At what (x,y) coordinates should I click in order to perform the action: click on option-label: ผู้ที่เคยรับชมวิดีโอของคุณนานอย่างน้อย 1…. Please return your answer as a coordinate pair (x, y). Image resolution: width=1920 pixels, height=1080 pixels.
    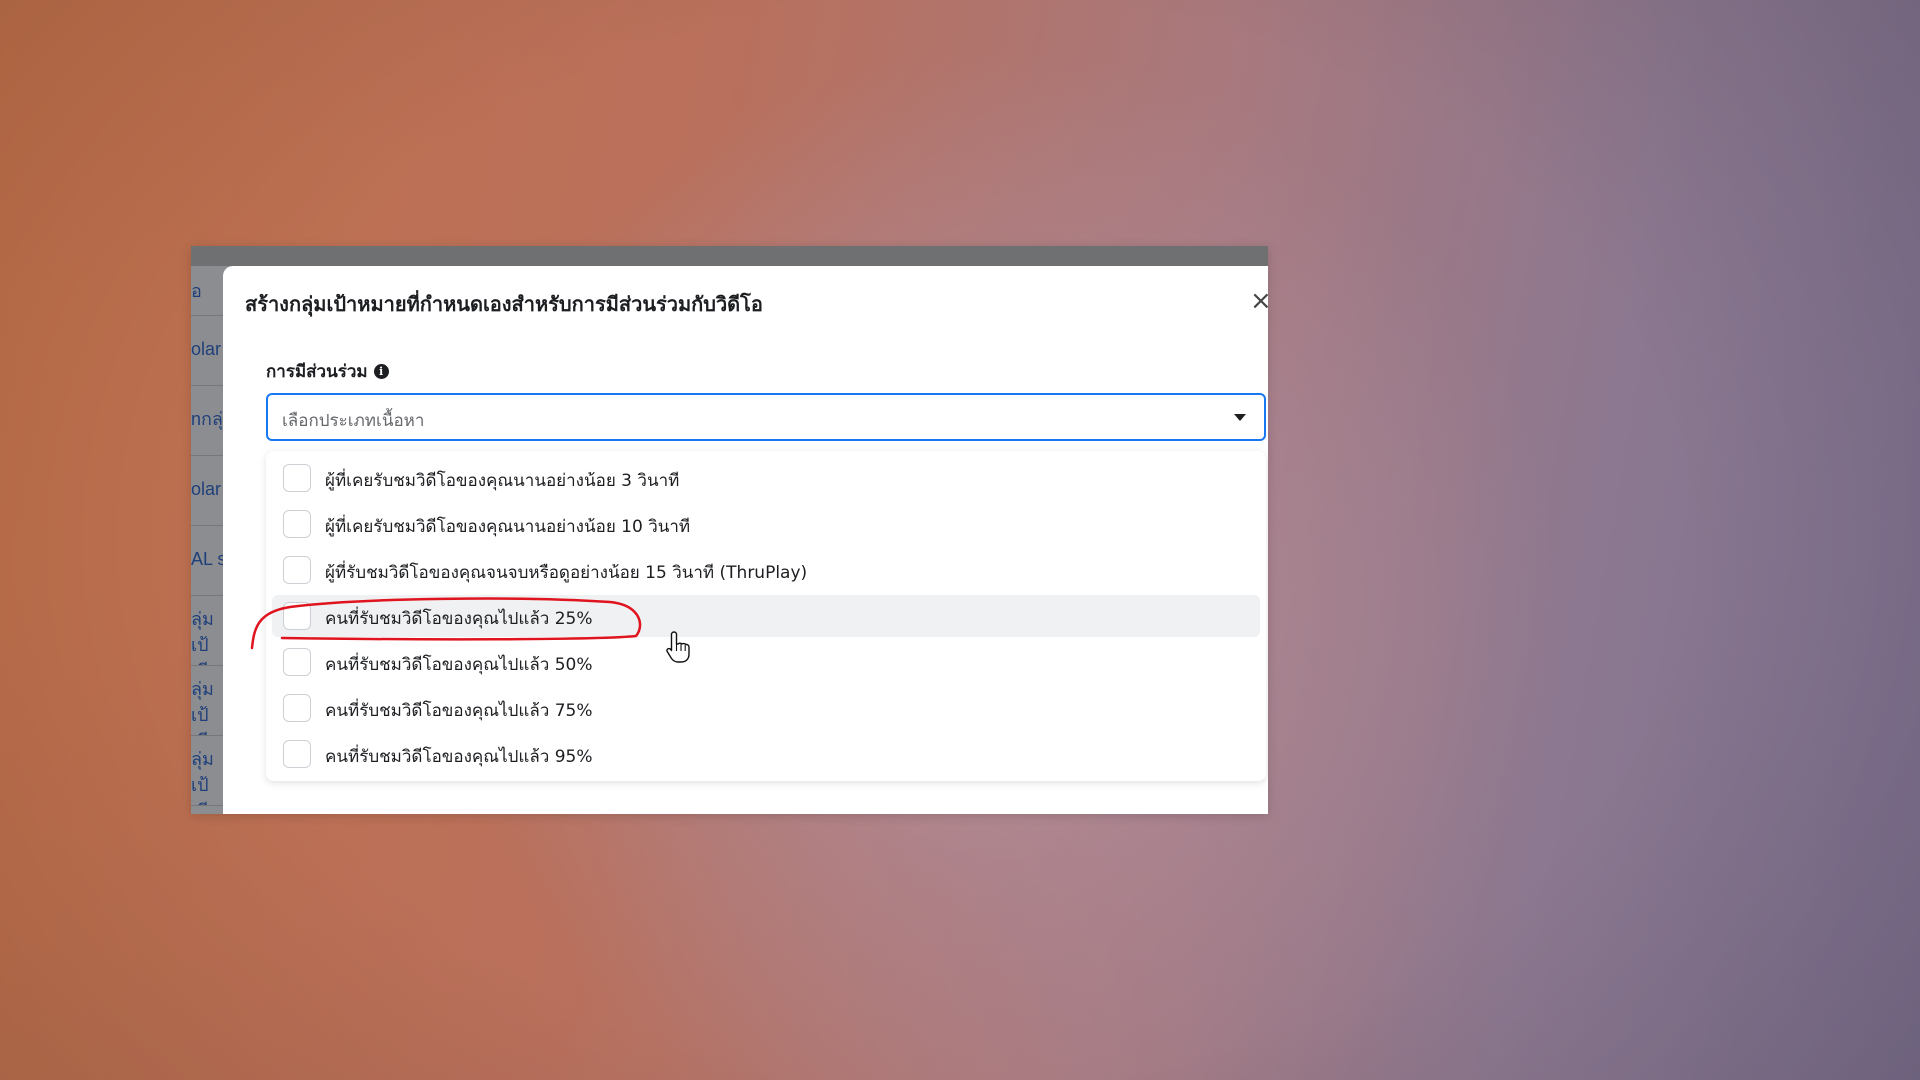
    Looking at the image, I should click on (508, 527).